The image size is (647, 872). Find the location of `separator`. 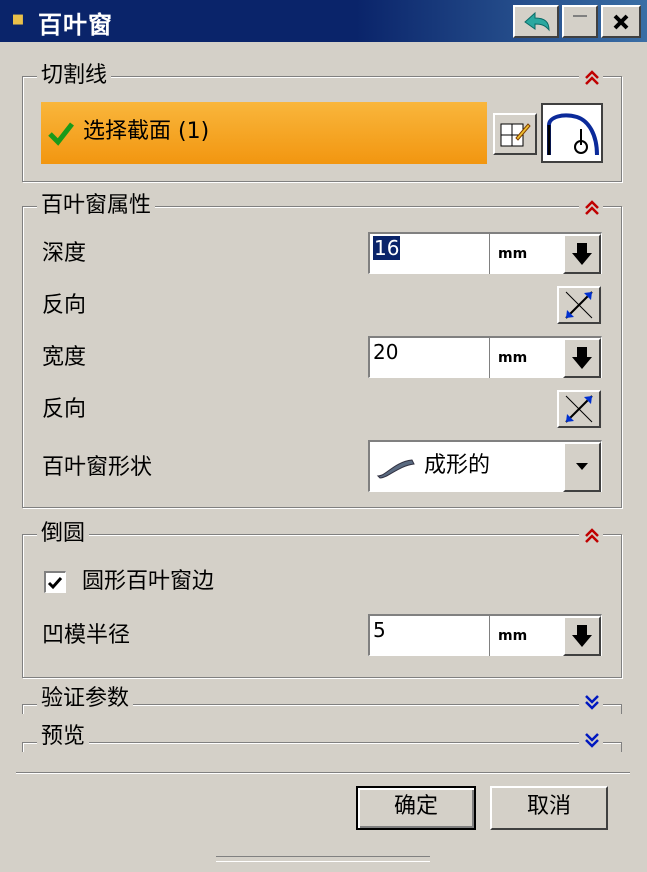

separator is located at coordinates (323, 773).